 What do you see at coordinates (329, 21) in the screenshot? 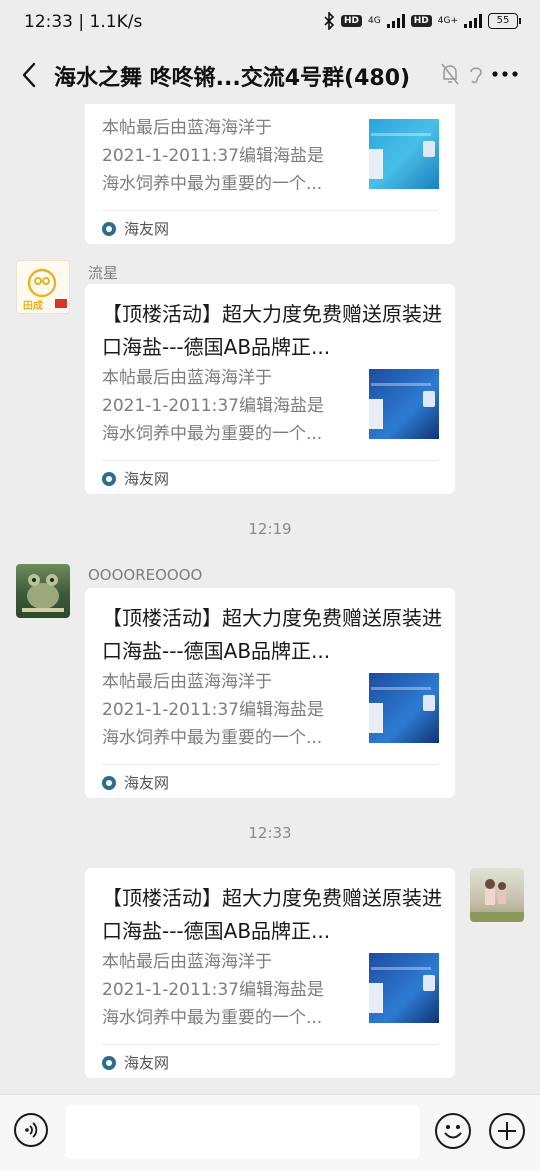
I see `bluetooth-icon` at bounding box center [329, 21].